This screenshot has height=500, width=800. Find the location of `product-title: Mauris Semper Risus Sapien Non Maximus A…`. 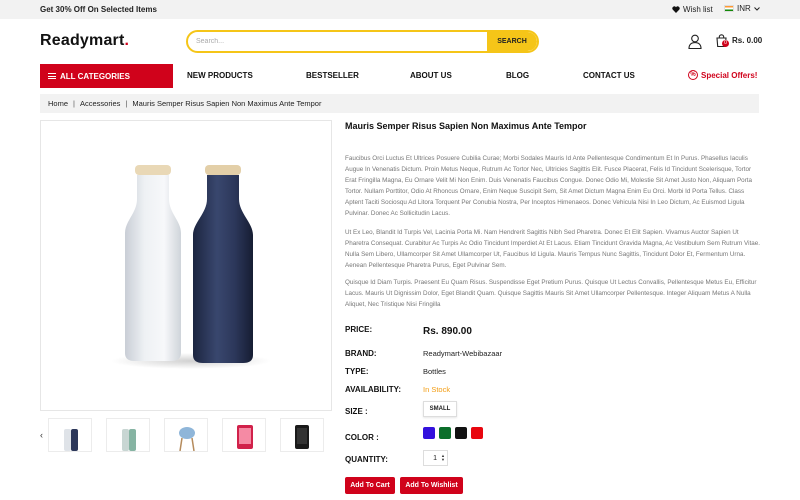

product-title: Mauris Semper Risus Sapien Non Maximus A… is located at coordinates (466, 126).